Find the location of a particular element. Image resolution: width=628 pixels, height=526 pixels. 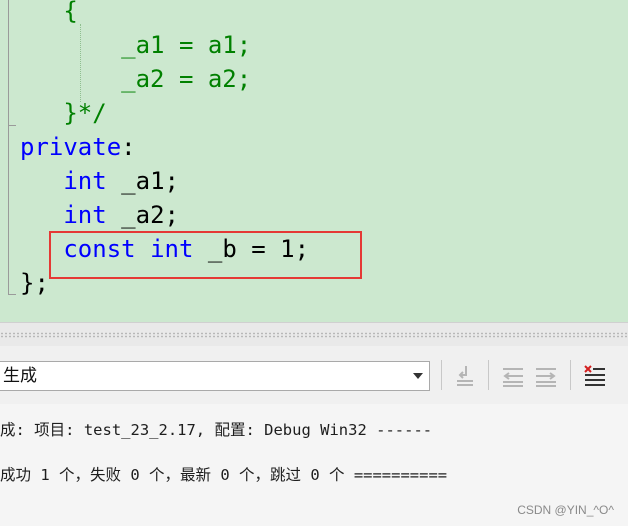

previous-message-icon is located at coordinates (513, 377).